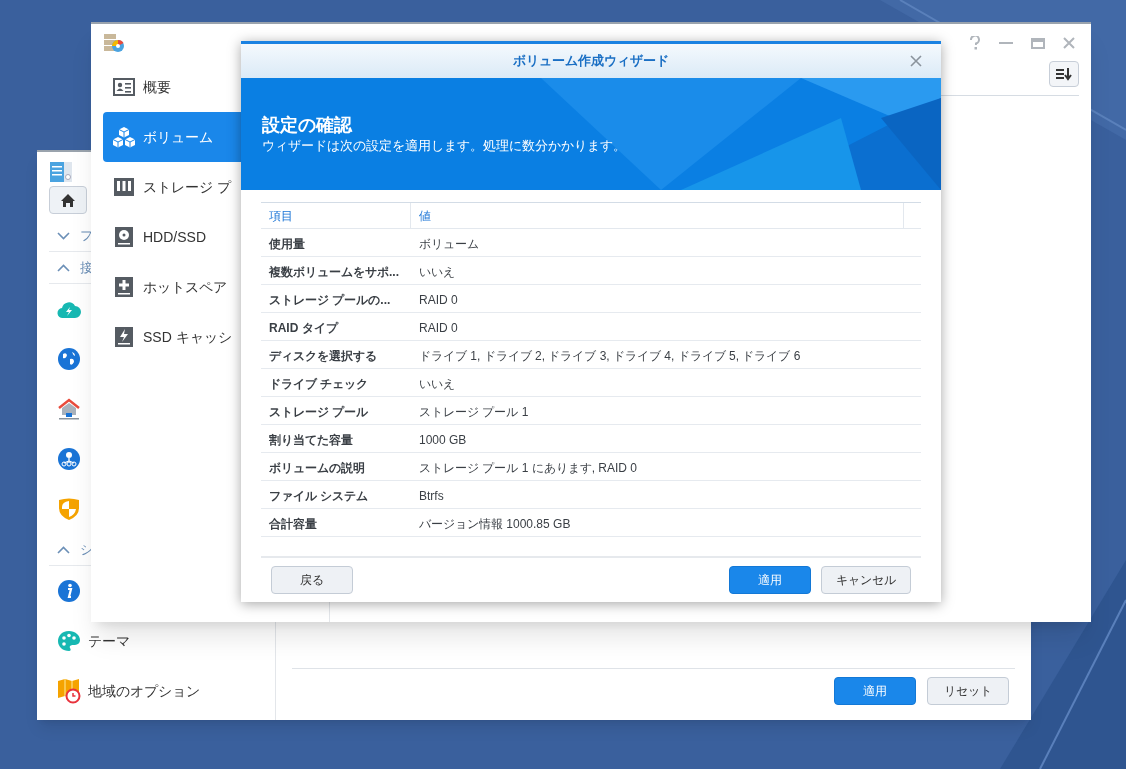 The image size is (1126, 769). Describe the element at coordinates (474, 411) in the screenshot. I see `table-cell: ストレージ プール 1` at that location.